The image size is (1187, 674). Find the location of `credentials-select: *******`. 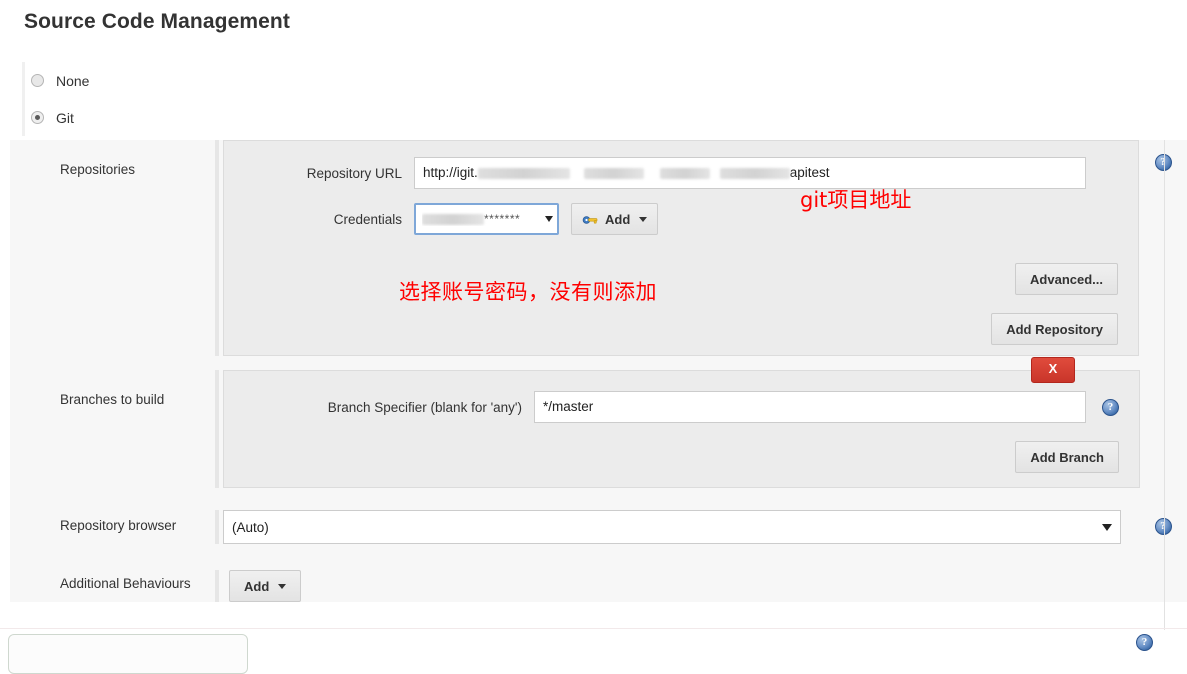

credentials-select: ******* is located at coordinates (486, 219).